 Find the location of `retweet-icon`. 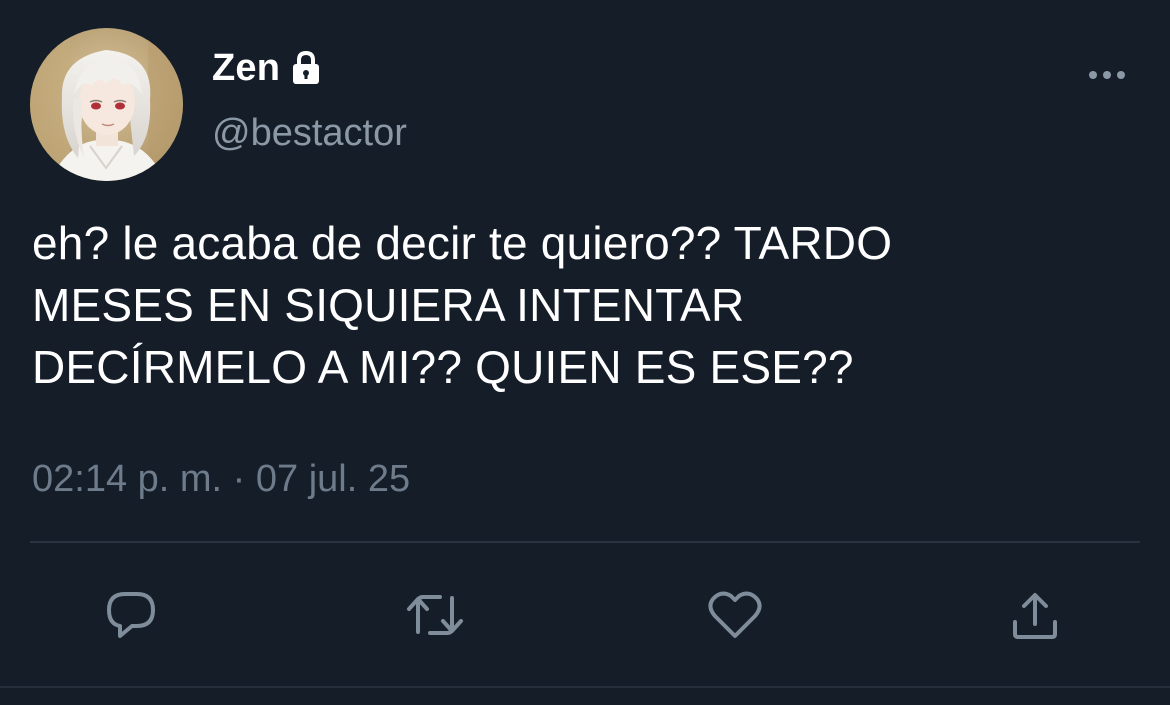

retweet-icon is located at coordinates (435, 615).